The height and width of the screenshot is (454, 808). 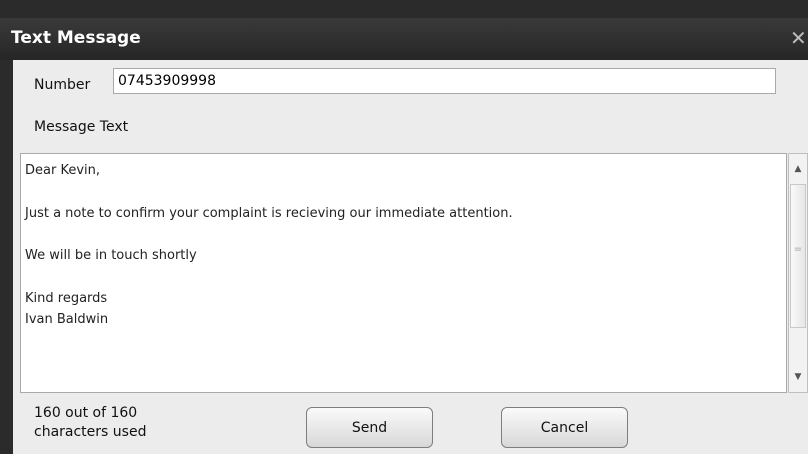 I want to click on character-counter: 160 out of 160 characters used, so click(x=90, y=423).